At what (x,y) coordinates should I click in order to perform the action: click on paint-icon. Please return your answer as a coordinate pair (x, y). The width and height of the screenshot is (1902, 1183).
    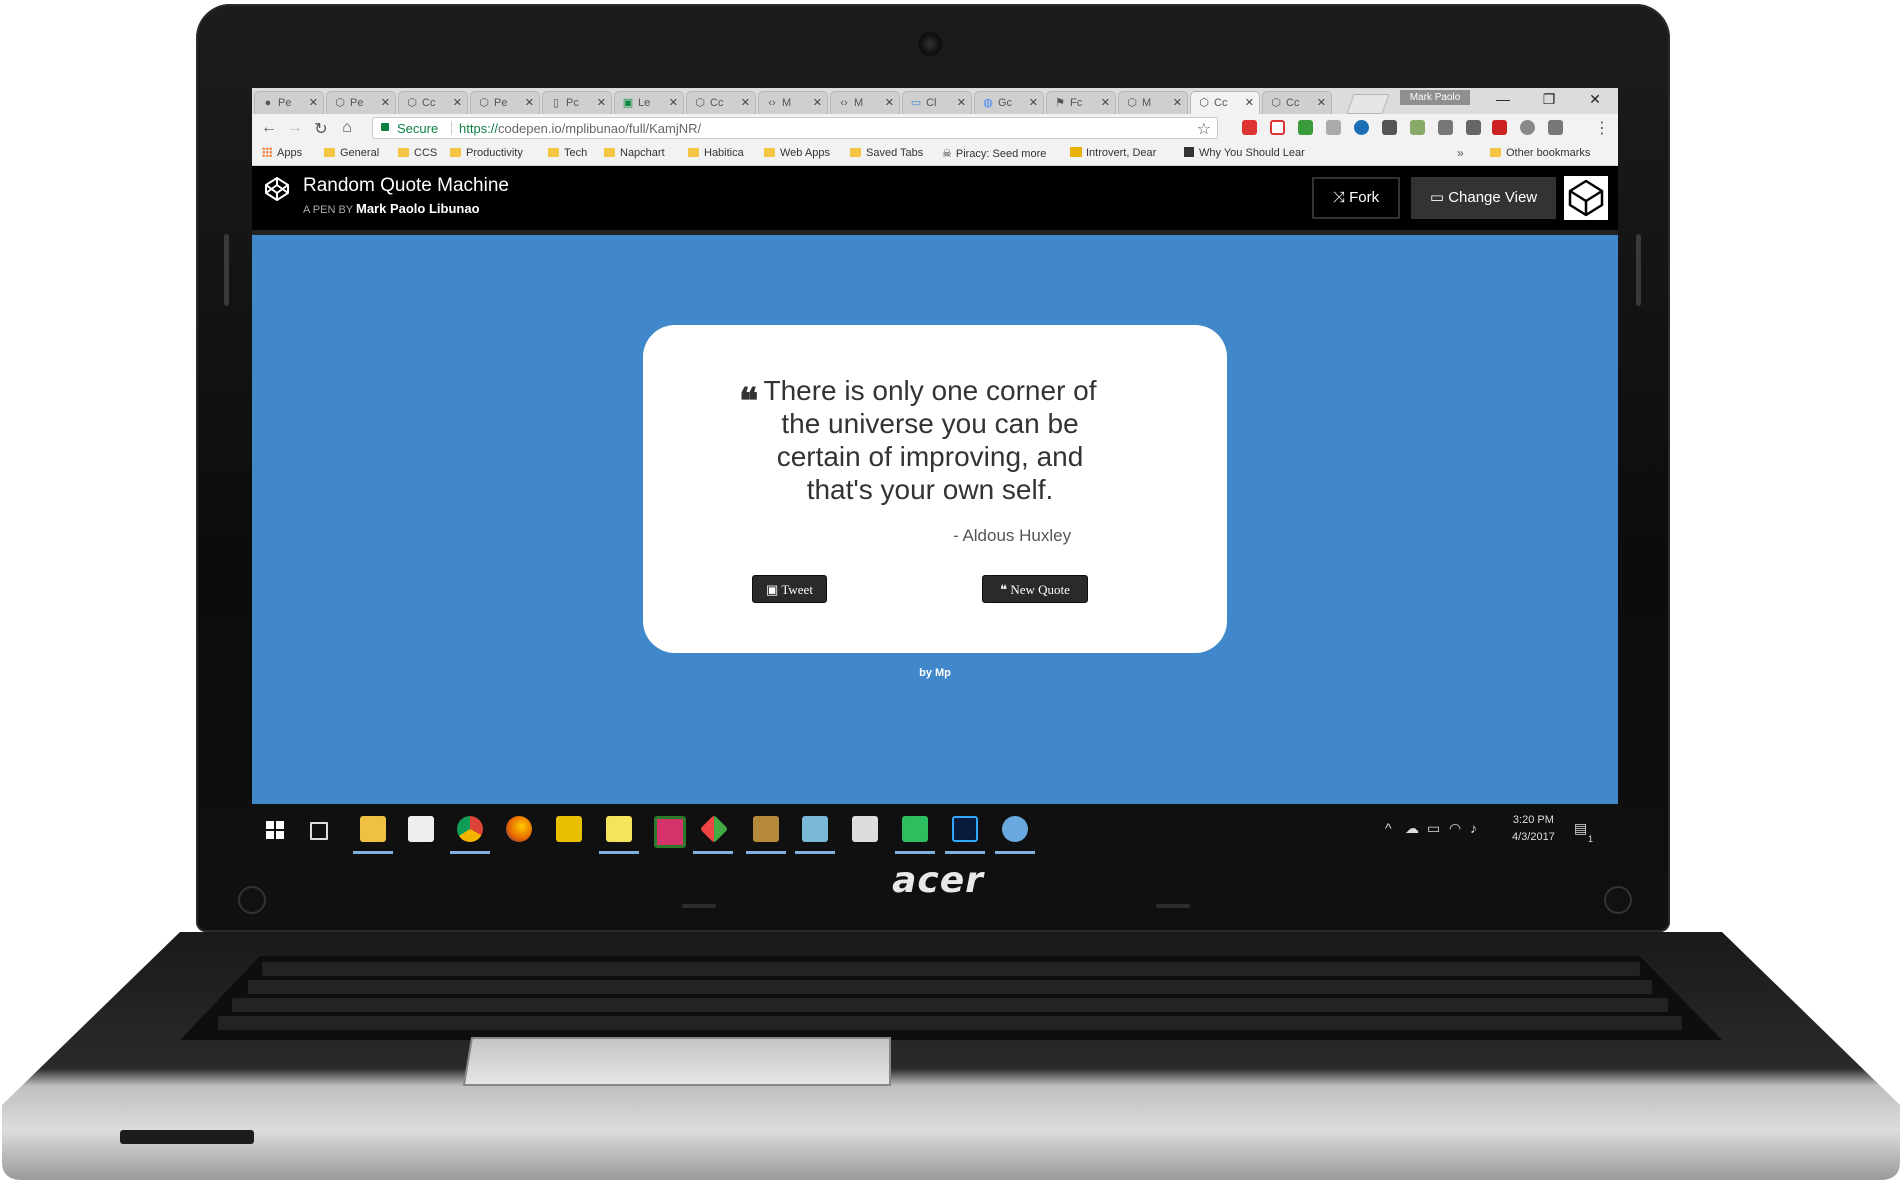
    Looking at the image, I should click on (1015, 829).